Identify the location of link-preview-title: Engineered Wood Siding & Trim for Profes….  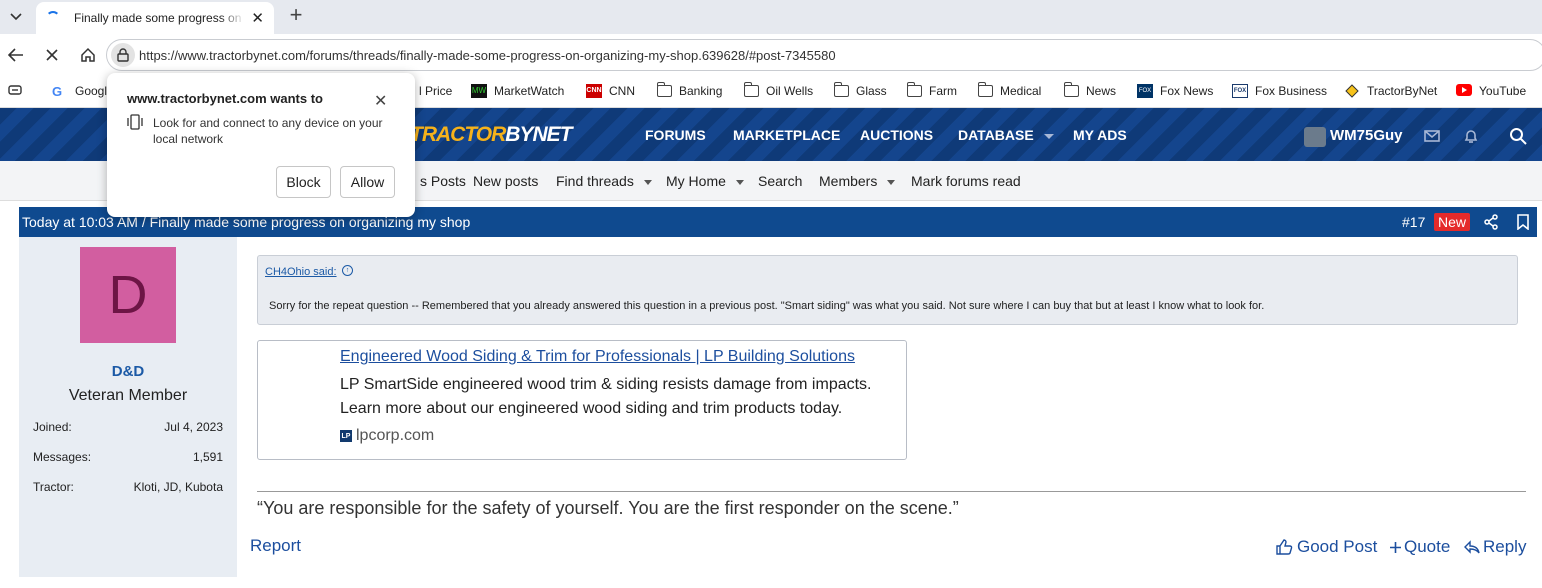
(597, 357).